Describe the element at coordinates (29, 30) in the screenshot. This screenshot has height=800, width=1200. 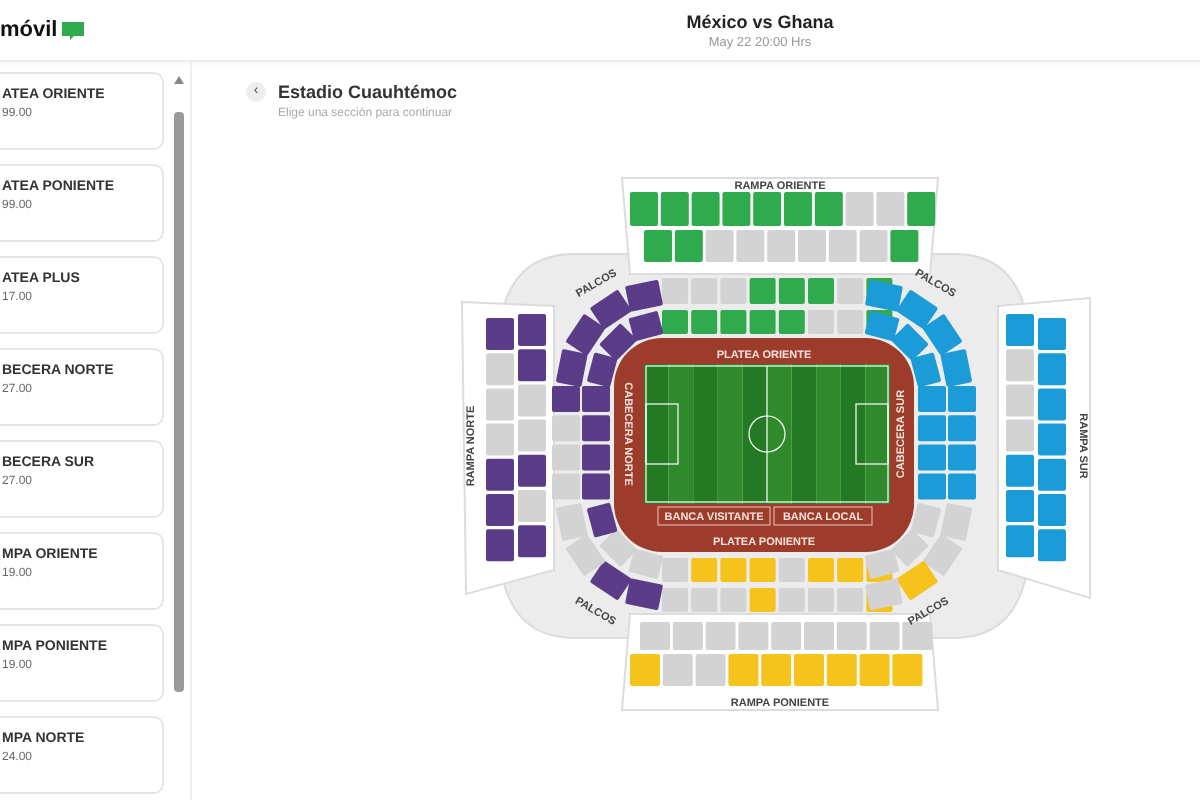
I see `logo-text: móvil` at that location.